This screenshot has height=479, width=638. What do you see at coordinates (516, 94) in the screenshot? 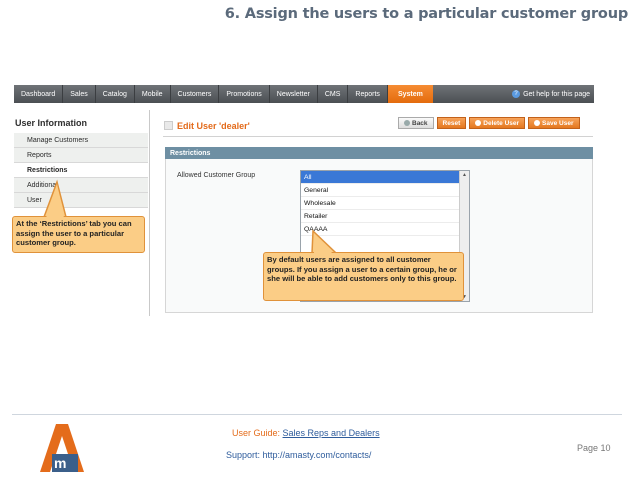
I see `help-icon: ?` at bounding box center [516, 94].